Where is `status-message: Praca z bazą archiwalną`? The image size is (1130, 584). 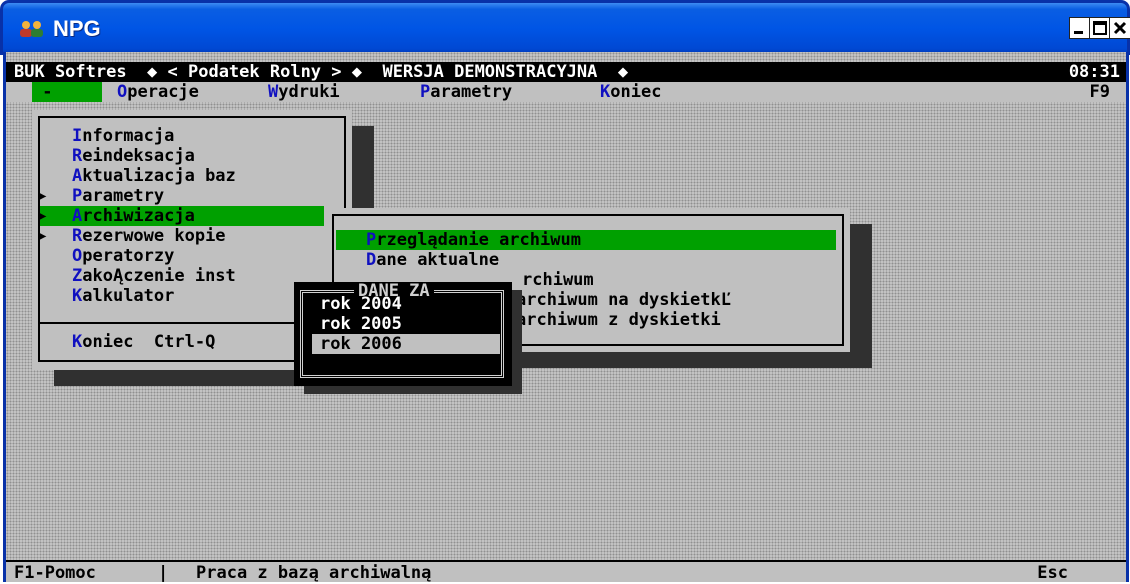
status-message: Praca z bazą archiwalną is located at coordinates (314, 572).